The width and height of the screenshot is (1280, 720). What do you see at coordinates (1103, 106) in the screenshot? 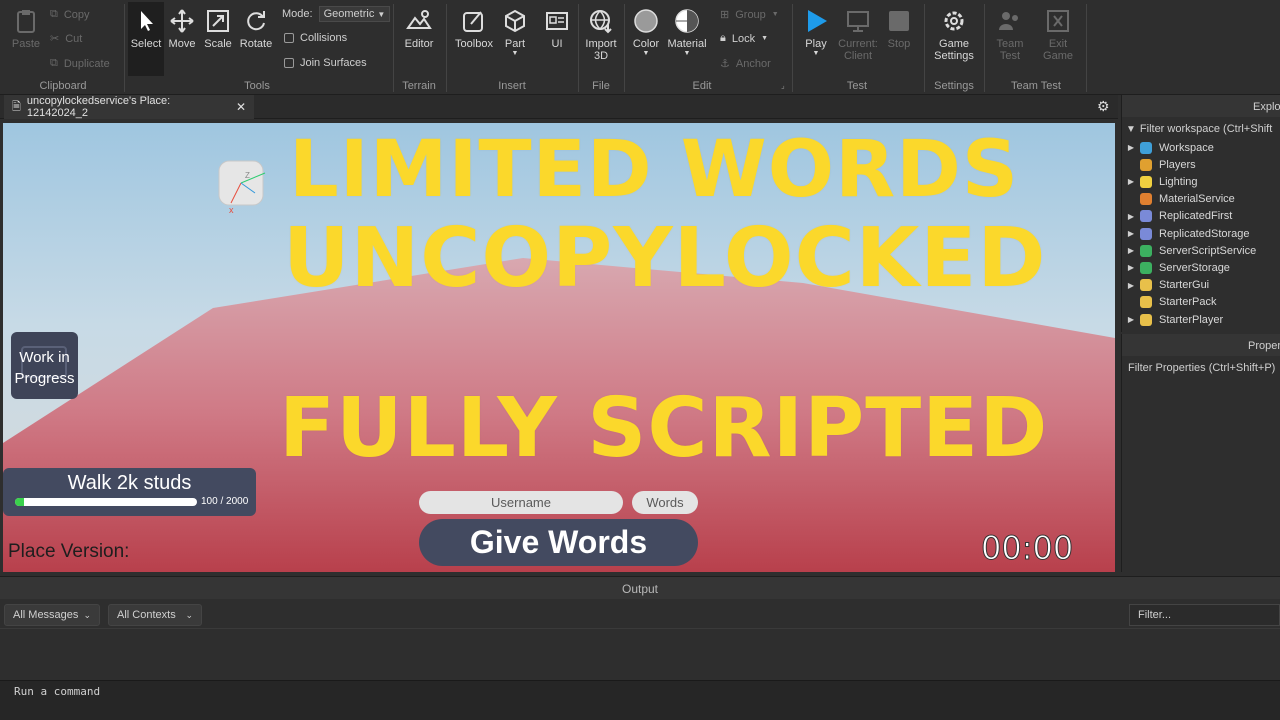
I see `gear-icon: ⚙` at bounding box center [1103, 106].